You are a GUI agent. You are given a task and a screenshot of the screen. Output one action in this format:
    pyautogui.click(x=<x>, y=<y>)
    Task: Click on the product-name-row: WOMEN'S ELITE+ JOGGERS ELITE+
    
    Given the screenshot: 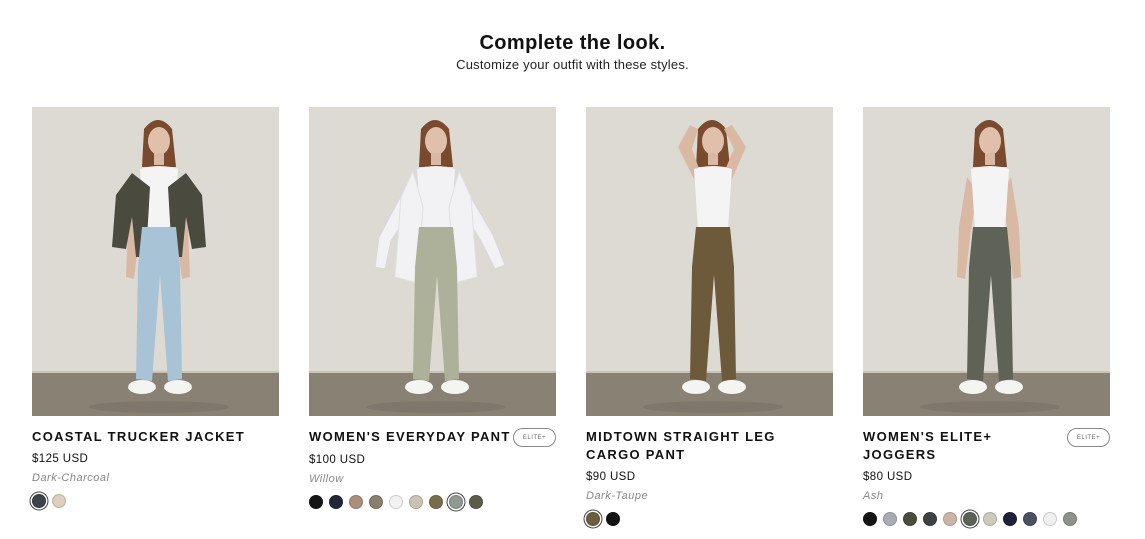 What is the action you would take?
    pyautogui.click(x=986, y=446)
    